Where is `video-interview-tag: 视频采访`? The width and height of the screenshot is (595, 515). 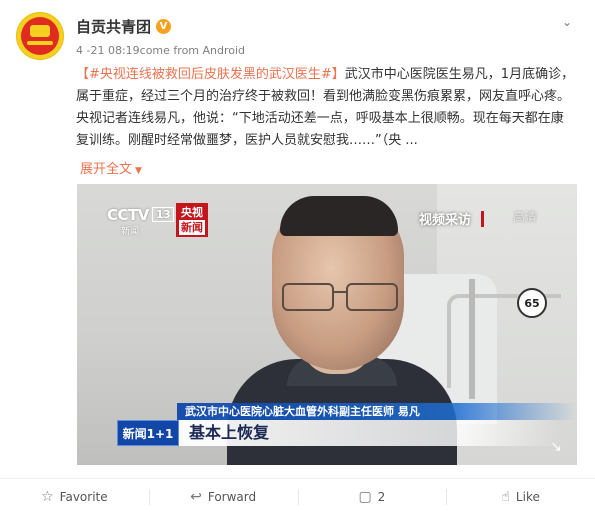 video-interview-tag: 视频采访 is located at coordinates (445, 220).